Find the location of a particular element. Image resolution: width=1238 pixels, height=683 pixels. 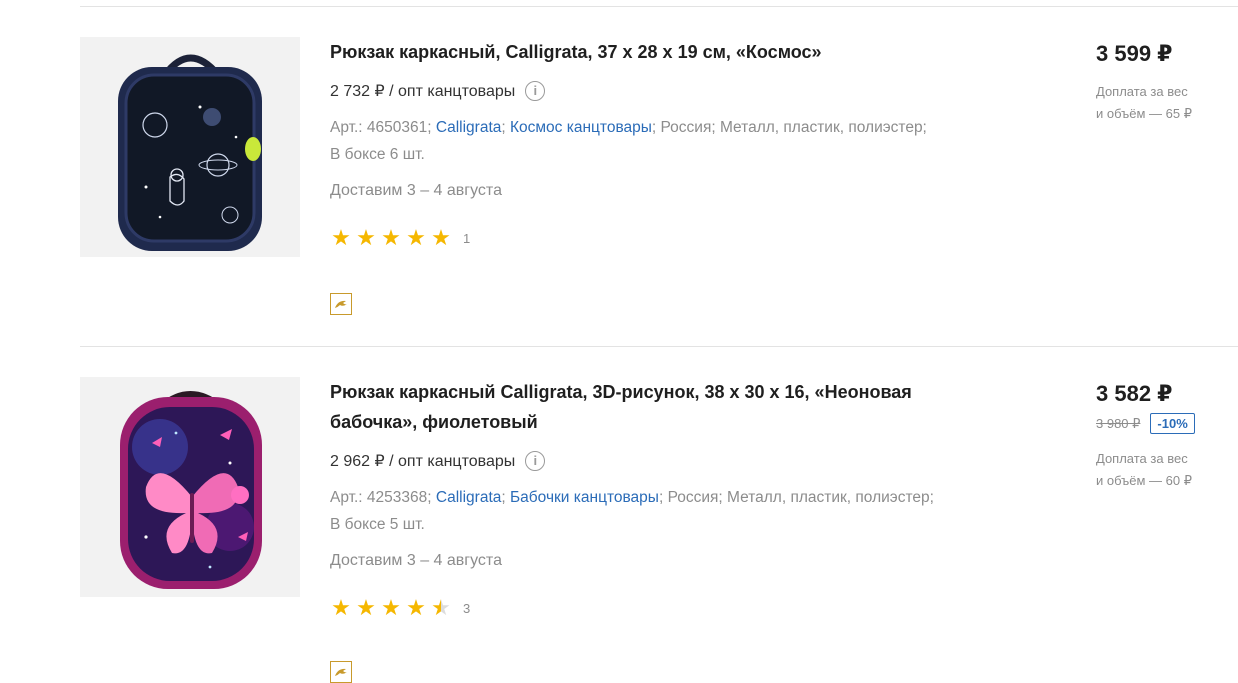

surcharge-line-2: и объём — 60 ₽ is located at coordinates (1144, 480).